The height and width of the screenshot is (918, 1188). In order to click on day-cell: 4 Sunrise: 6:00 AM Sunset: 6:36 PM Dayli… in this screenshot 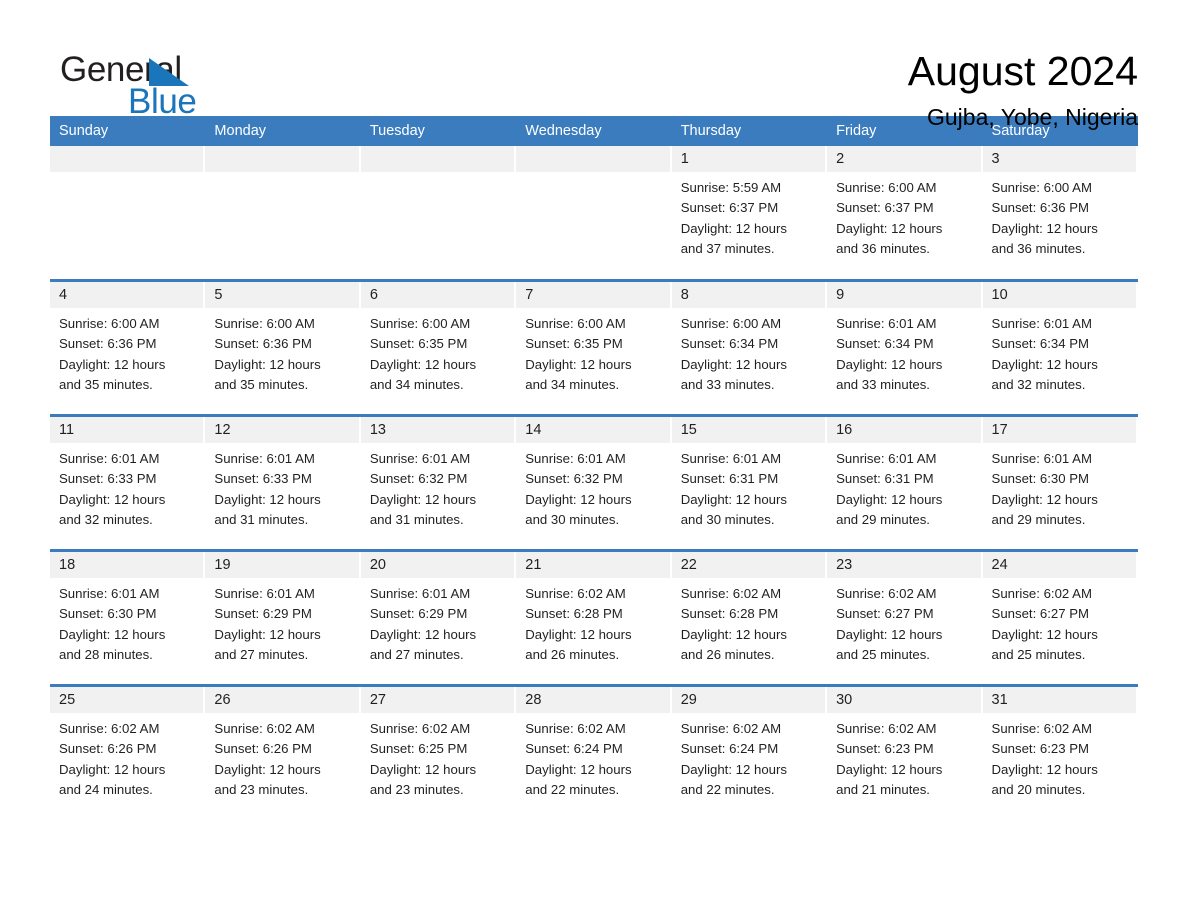, I will do `click(128, 348)`.